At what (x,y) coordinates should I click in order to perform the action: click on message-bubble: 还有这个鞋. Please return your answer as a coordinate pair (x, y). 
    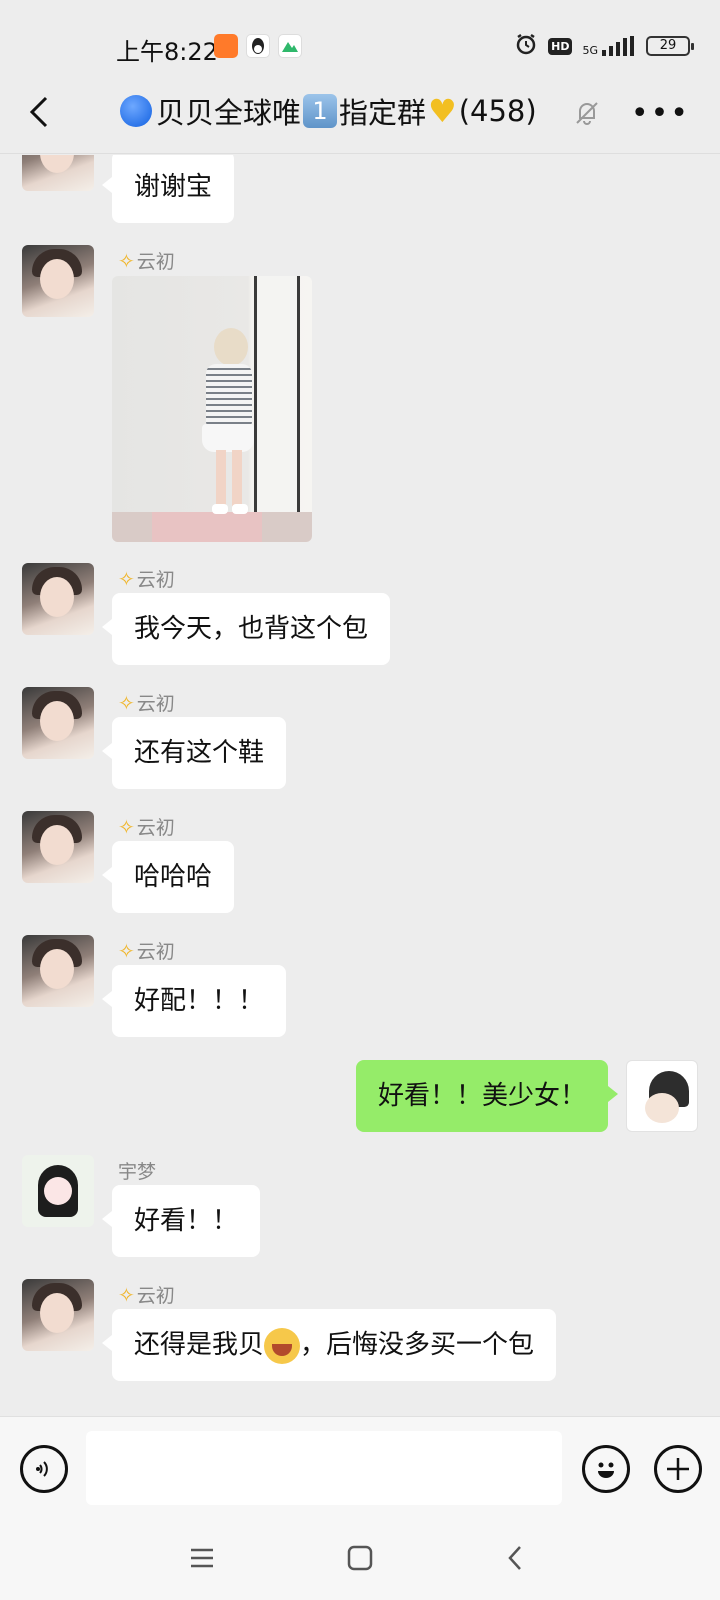
    Looking at the image, I should click on (194, 753).